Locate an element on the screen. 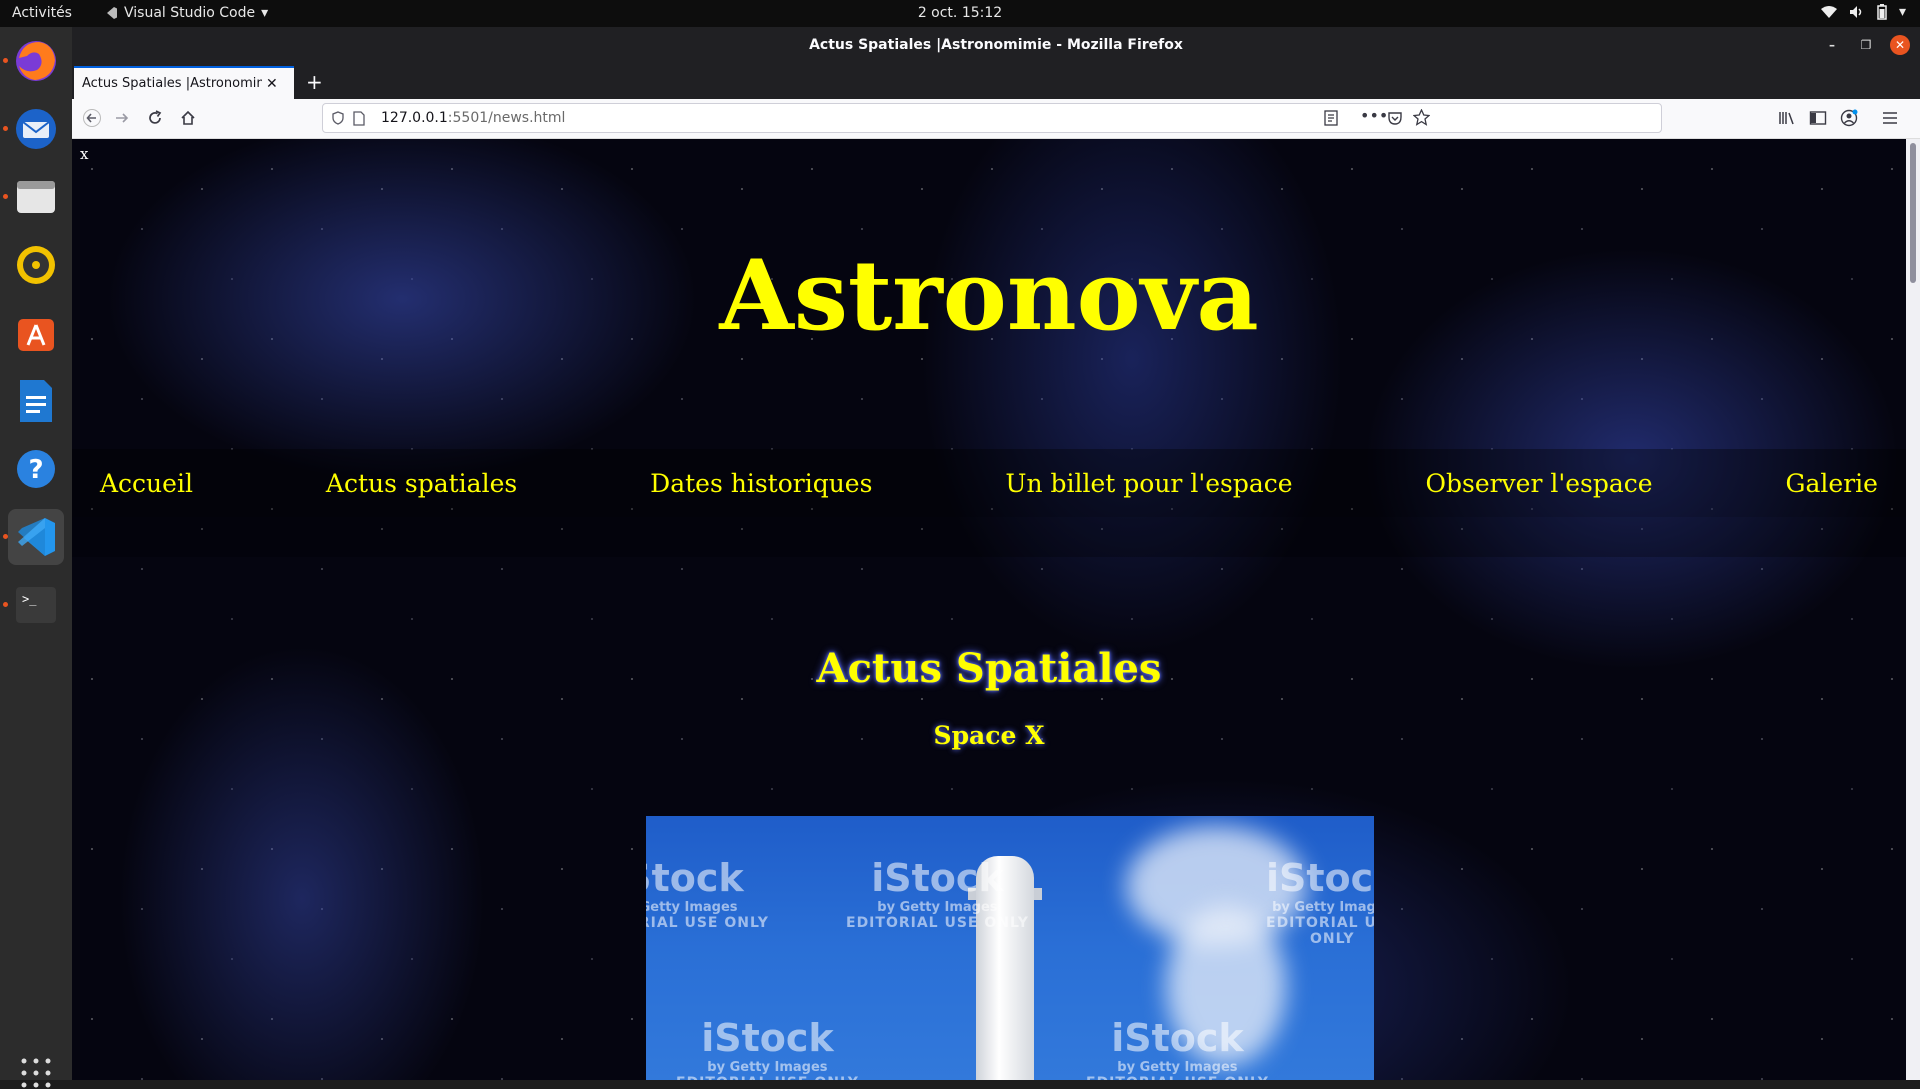 The image size is (1920, 1089). nav-item-observer-espace: Observer l'espace is located at coordinates (1538, 483).